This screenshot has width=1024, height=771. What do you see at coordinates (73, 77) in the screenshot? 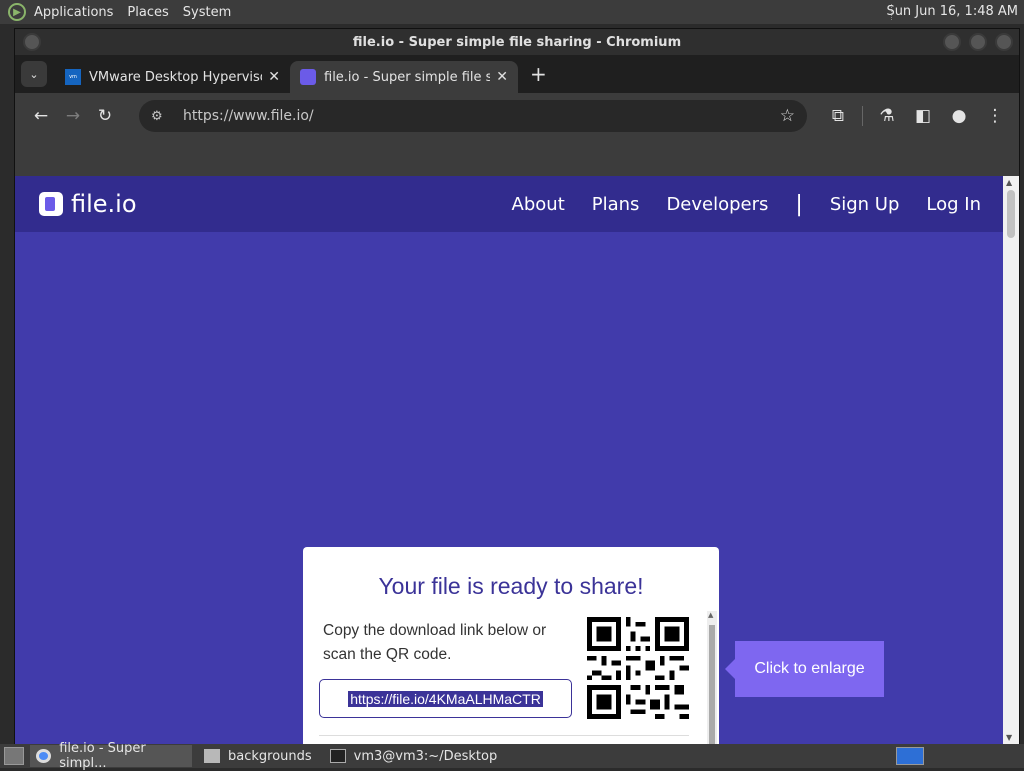
I see `vmware-favicon-icon: vm` at bounding box center [73, 77].